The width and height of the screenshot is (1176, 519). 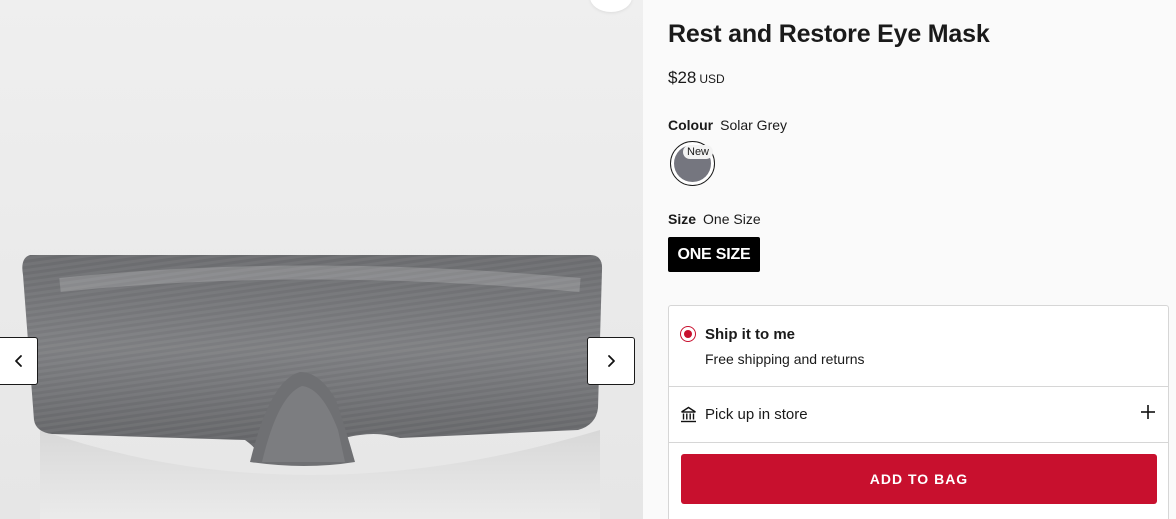 I want to click on size-row: Size One Size, so click(x=714, y=219).